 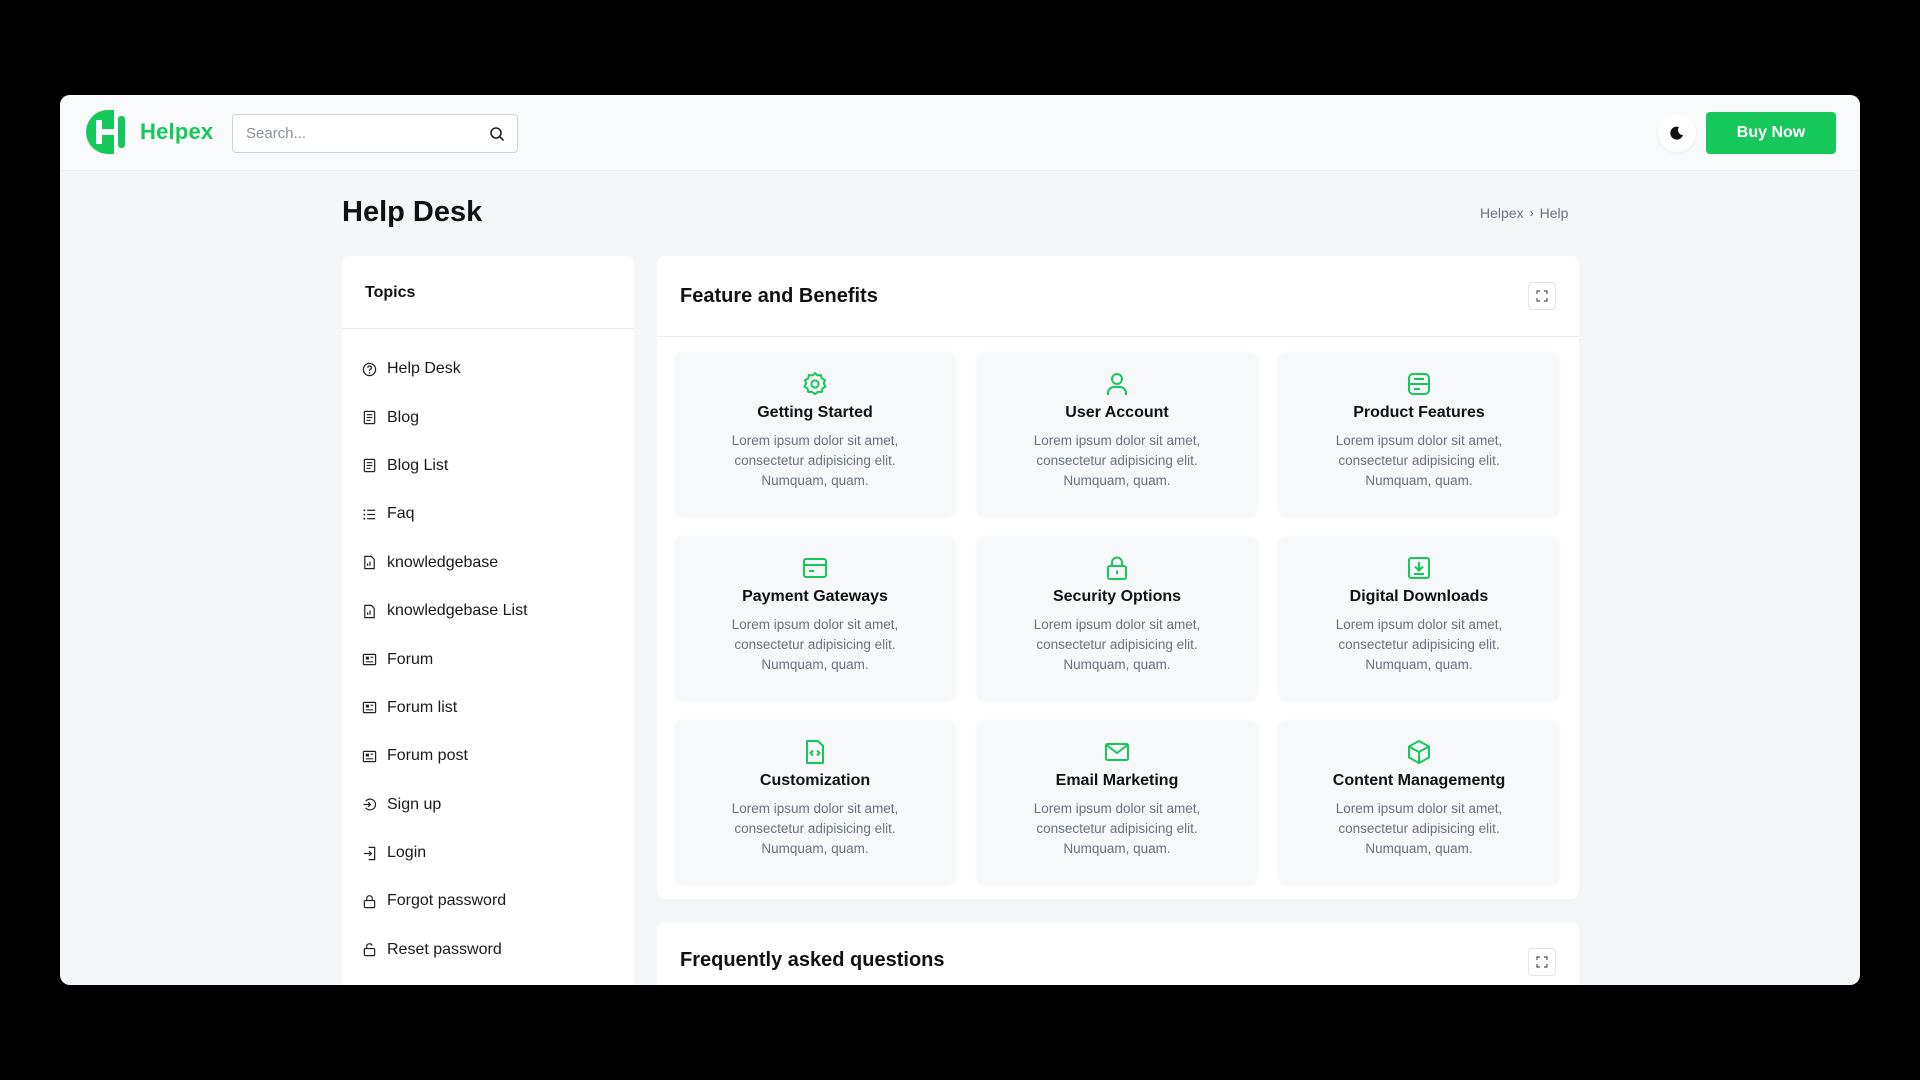 What do you see at coordinates (1419, 780) in the screenshot?
I see `card-title: Content Managementg` at bounding box center [1419, 780].